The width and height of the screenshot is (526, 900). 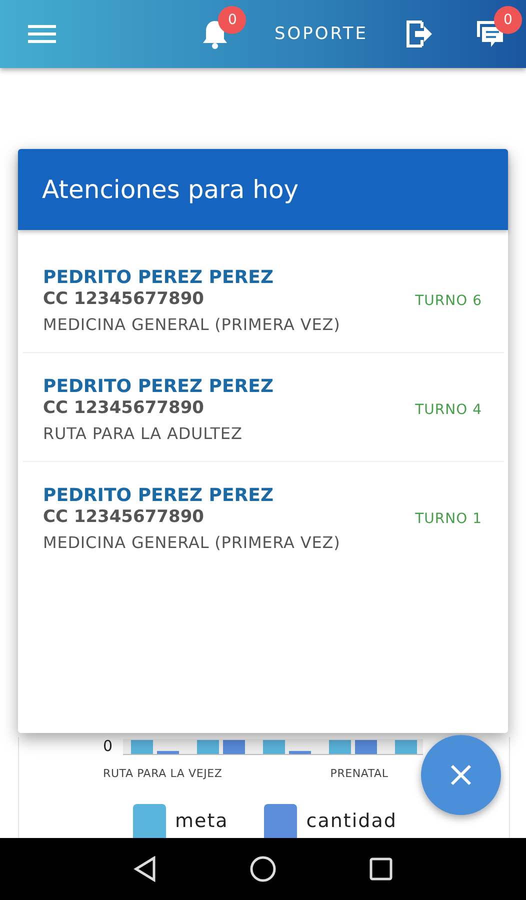 What do you see at coordinates (42, 34) in the screenshot?
I see `menu-icon` at bounding box center [42, 34].